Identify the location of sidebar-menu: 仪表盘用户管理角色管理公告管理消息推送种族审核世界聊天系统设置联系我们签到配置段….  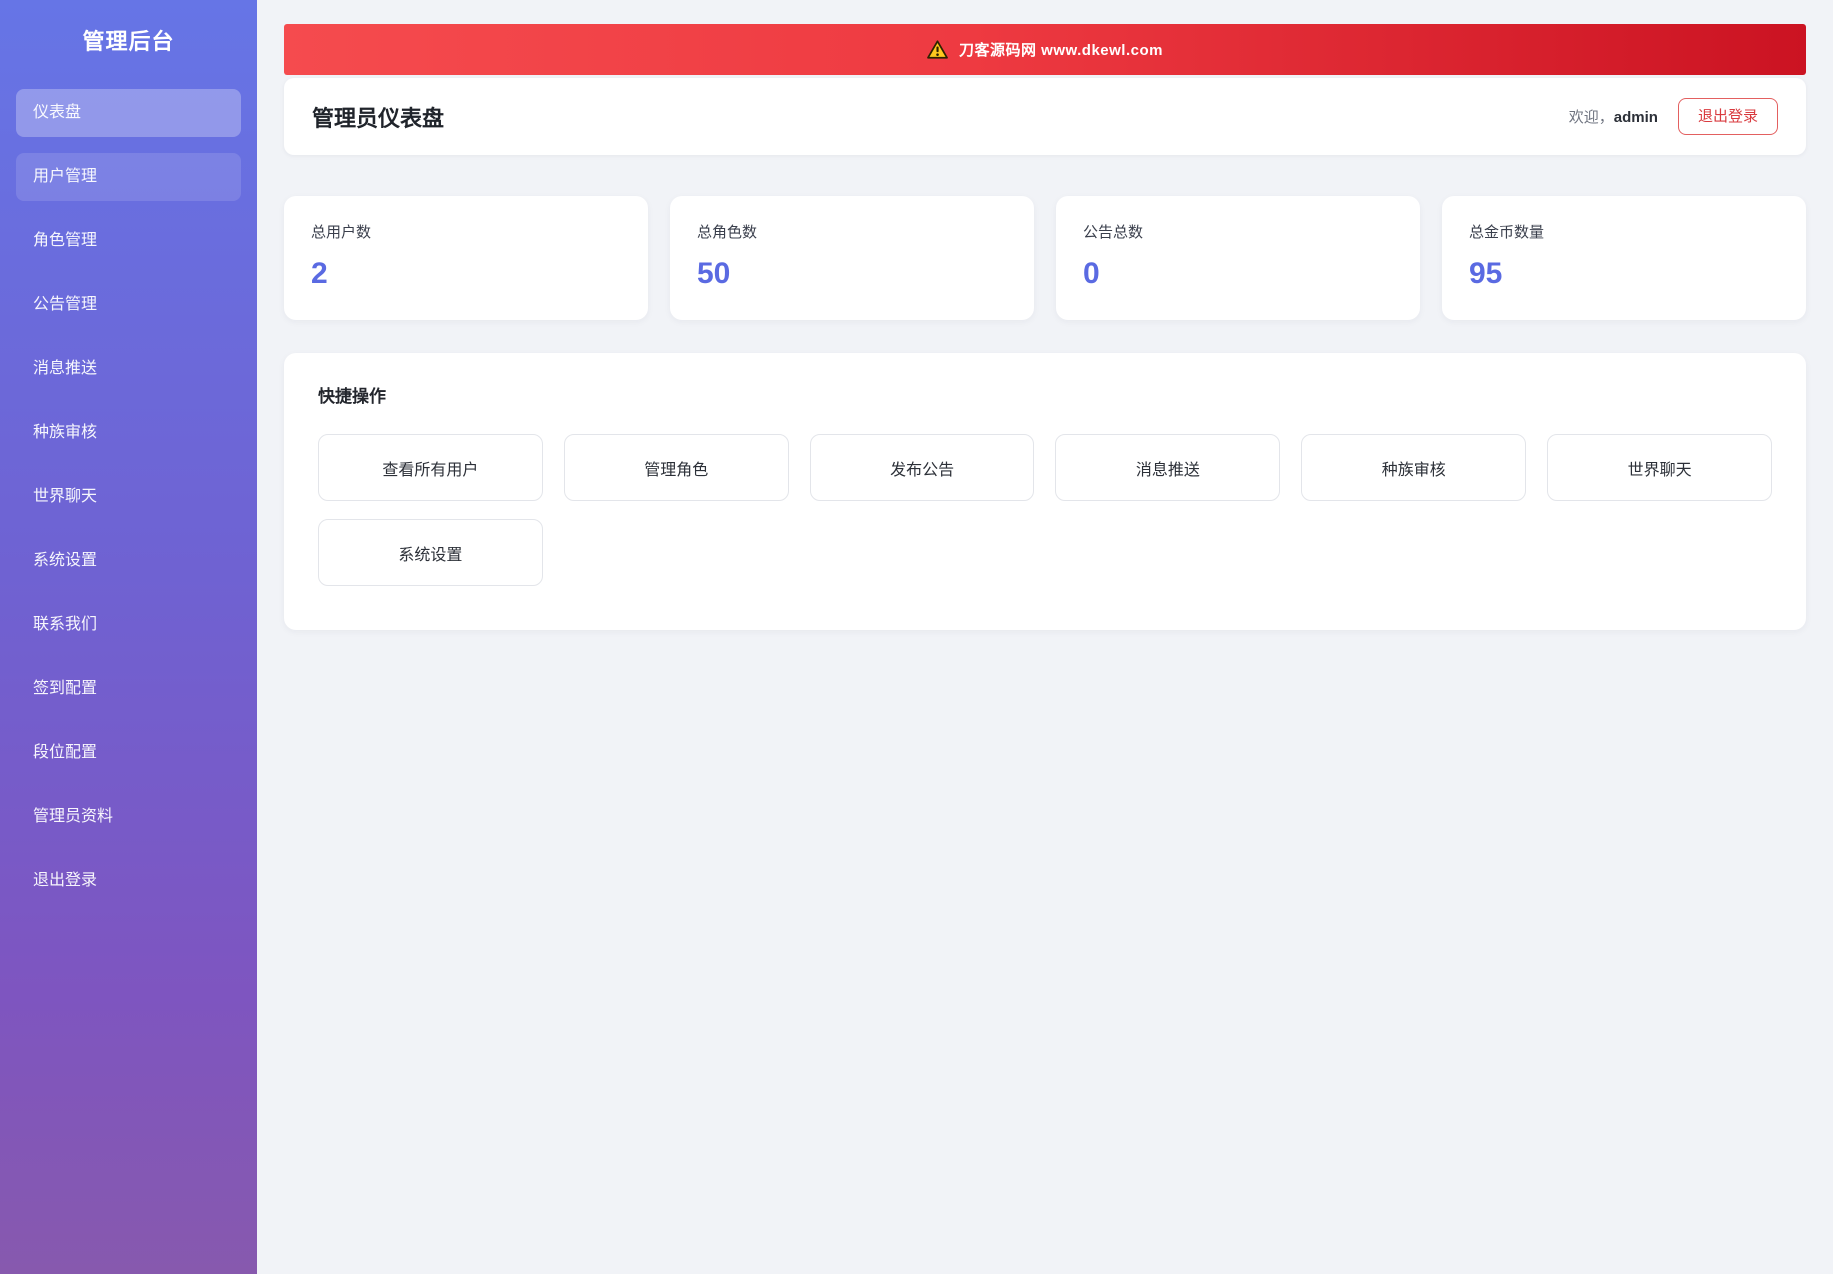
(128, 497).